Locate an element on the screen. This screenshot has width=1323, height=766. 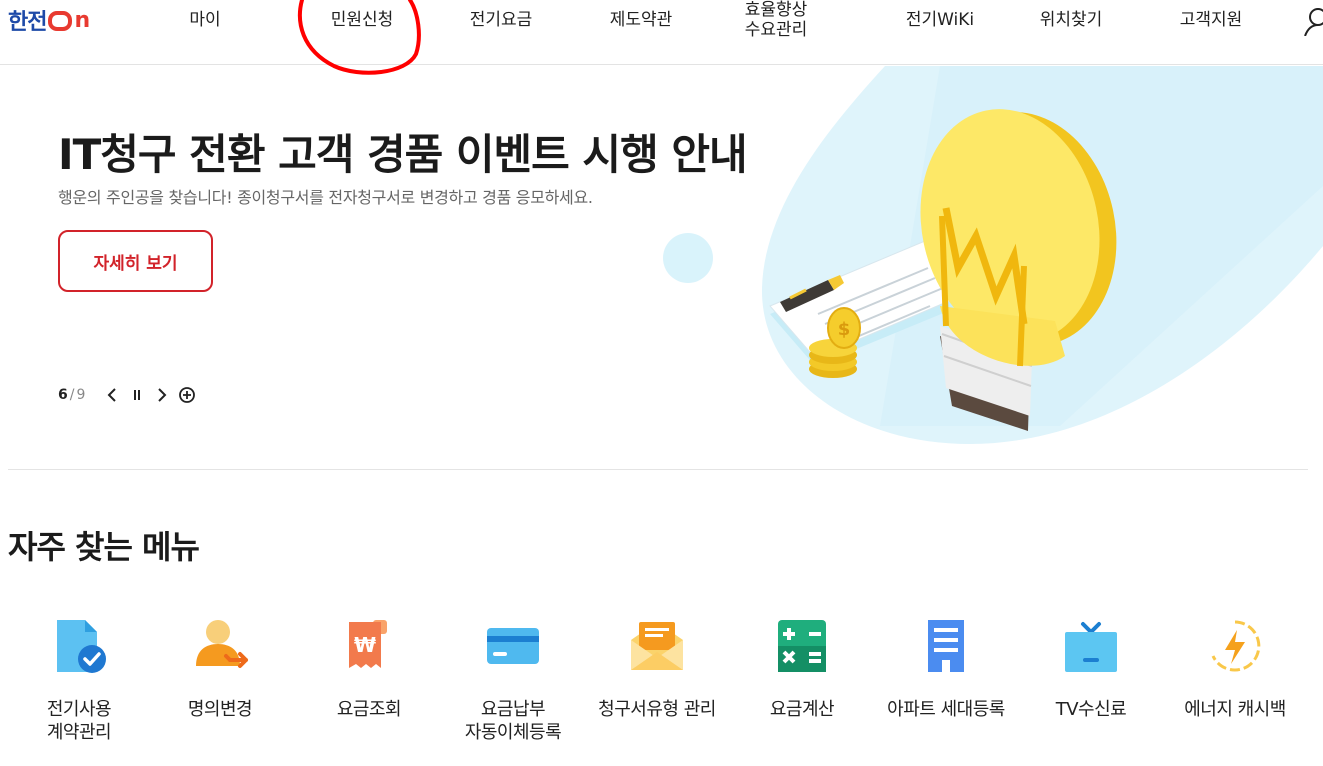
contract-icon is located at coordinates (81, 646).